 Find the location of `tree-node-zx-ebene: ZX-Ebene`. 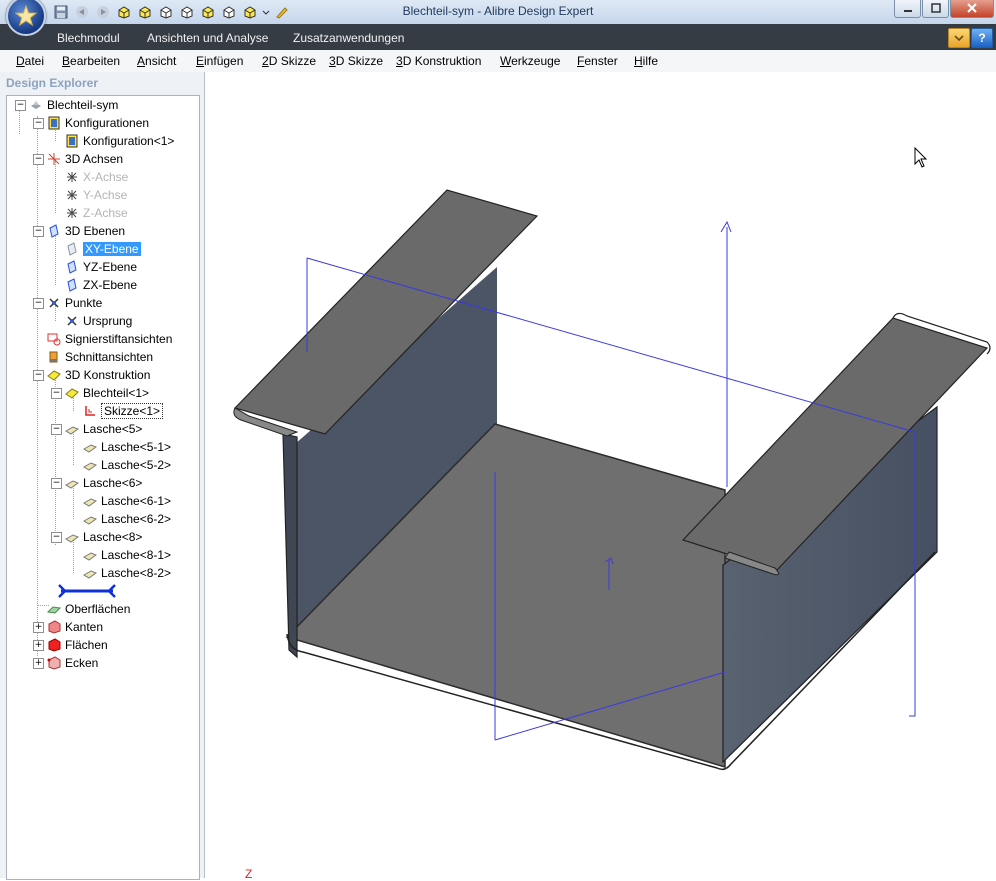

tree-node-zx-ebene: ZX-Ebene is located at coordinates (101, 285).